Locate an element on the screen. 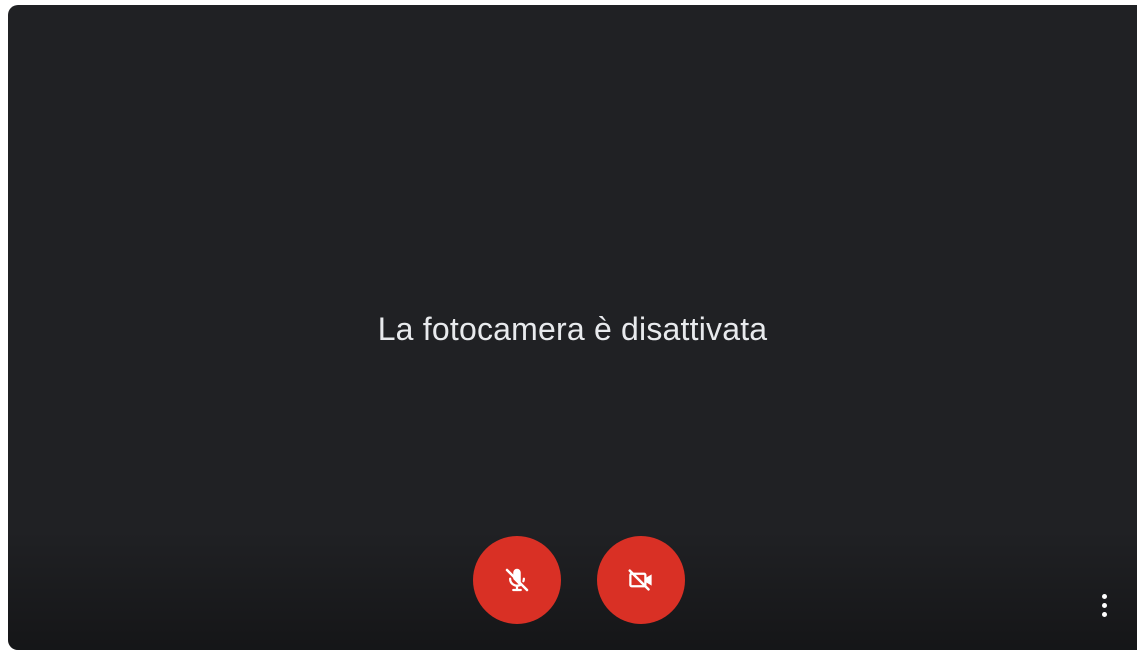 This screenshot has width=1137, height=650. mic-off-icon is located at coordinates (517, 580).